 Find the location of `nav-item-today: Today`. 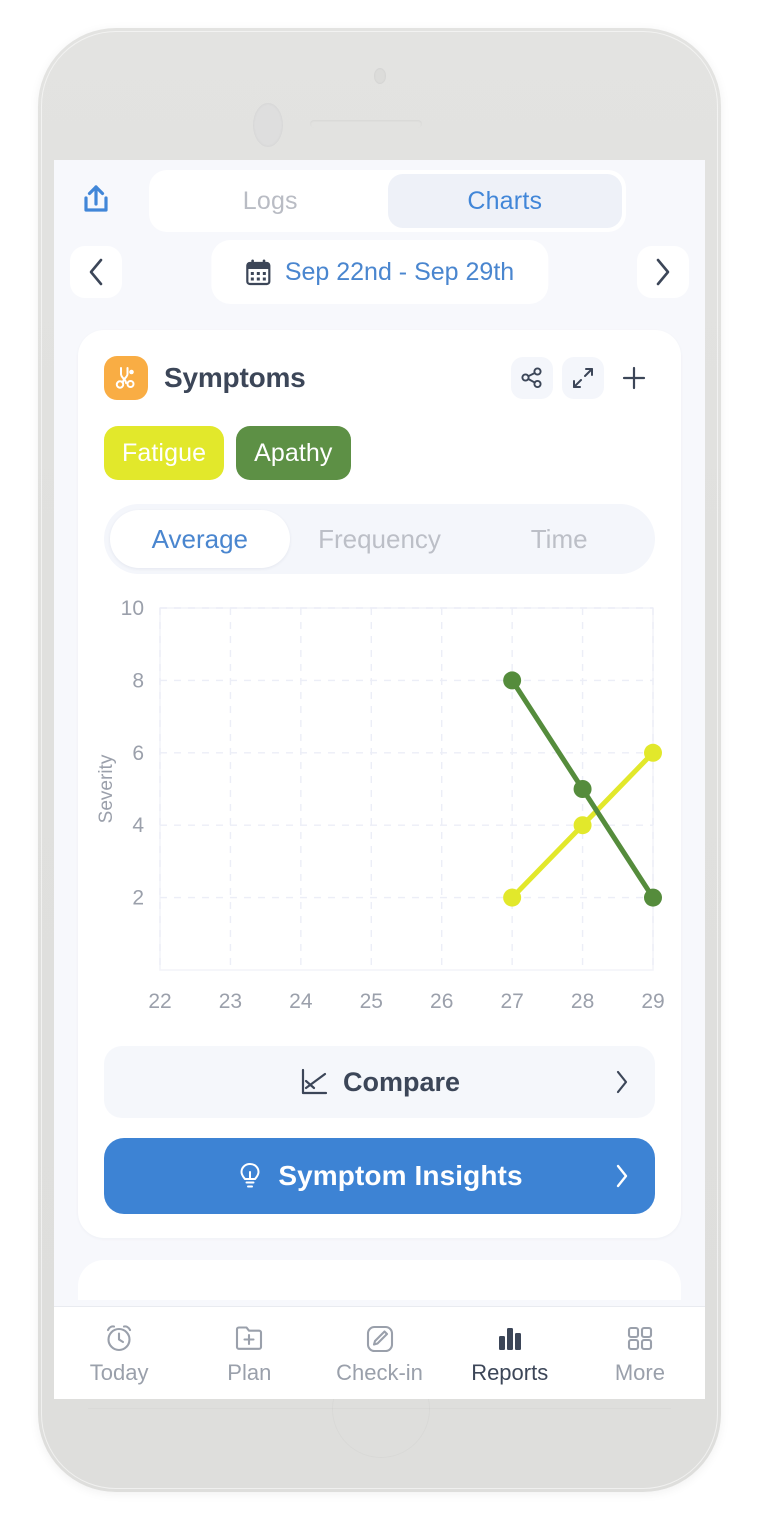

nav-item-today: Today is located at coordinates (119, 1353).